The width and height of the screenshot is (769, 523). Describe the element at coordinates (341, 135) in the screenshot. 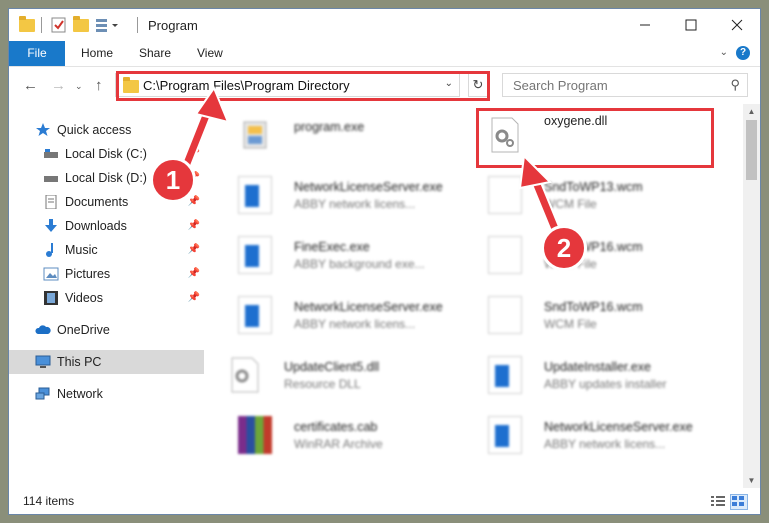

I see `file-item-program-exe: program.exe` at that location.